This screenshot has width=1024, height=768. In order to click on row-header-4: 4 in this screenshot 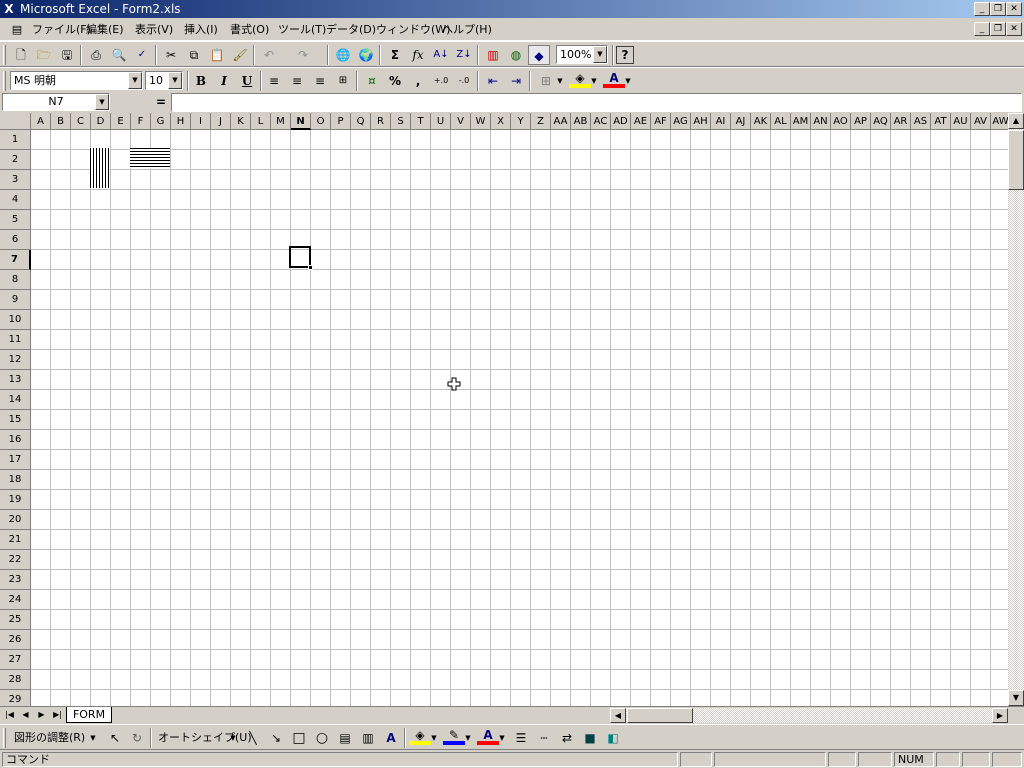, I will do `click(15, 200)`.